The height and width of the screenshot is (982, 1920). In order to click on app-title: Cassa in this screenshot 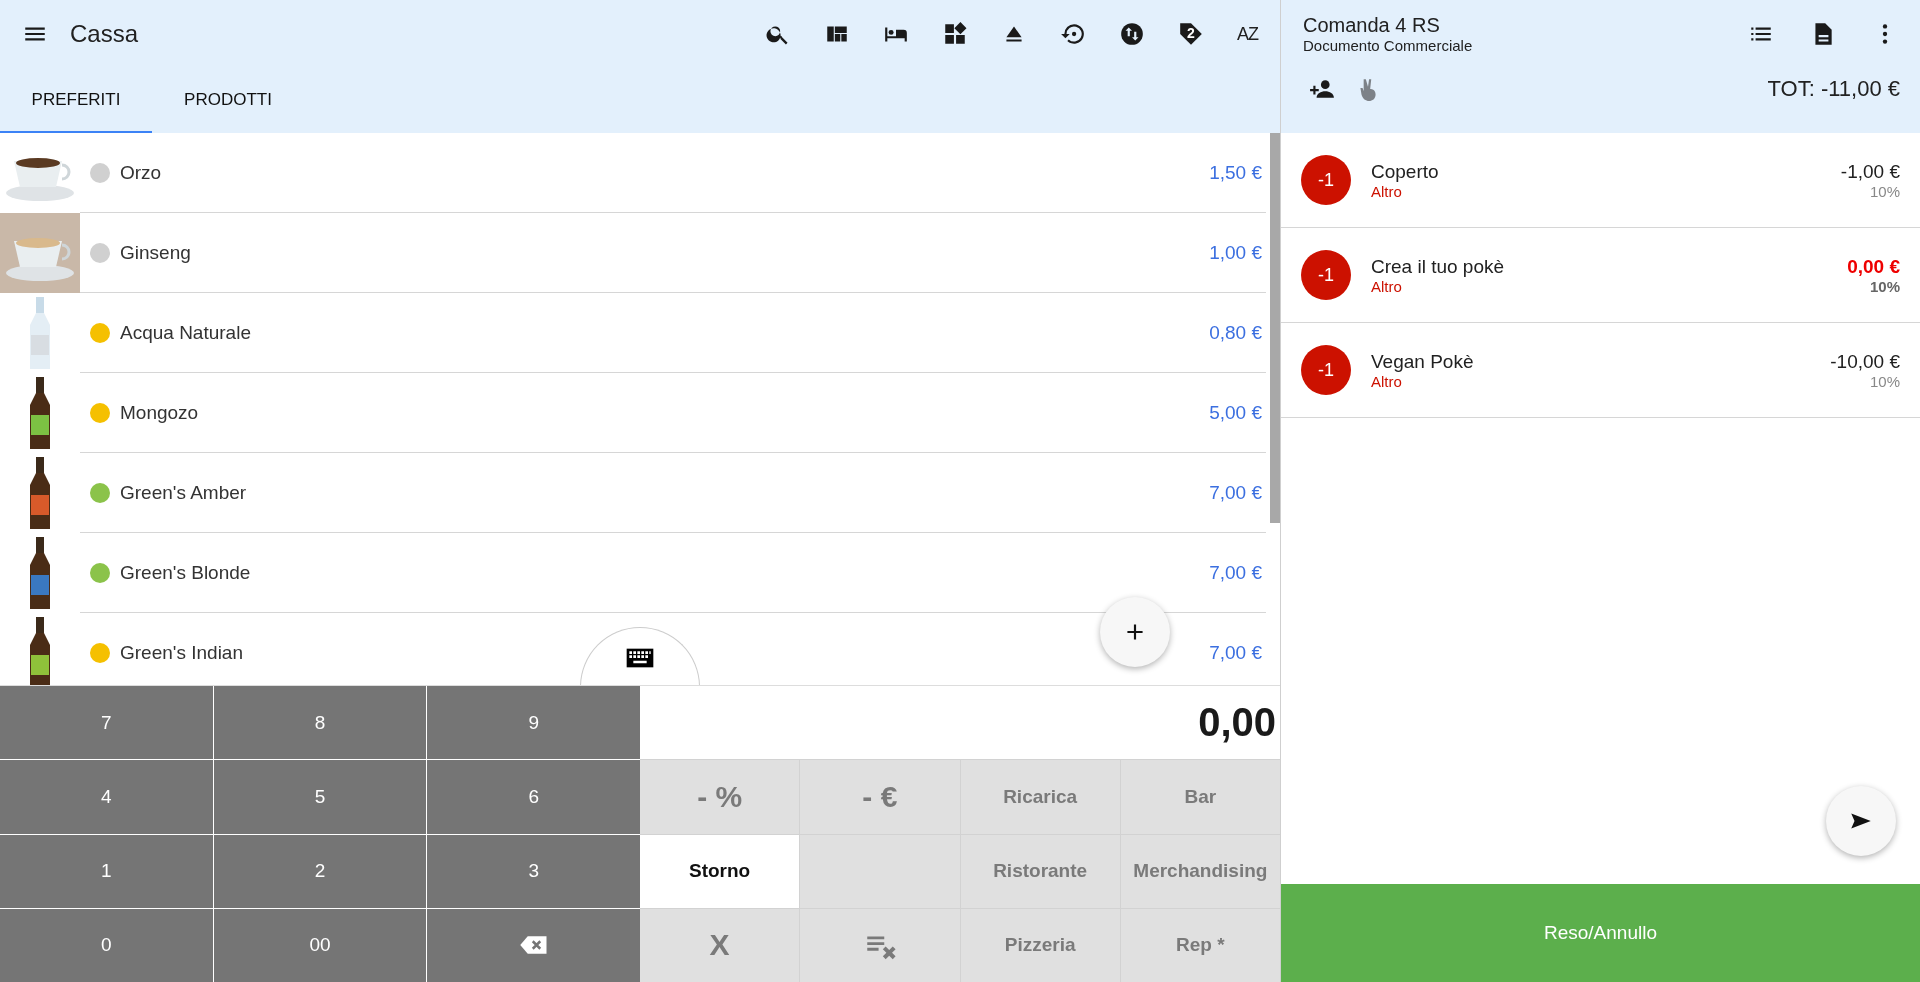, I will do `click(104, 34)`.